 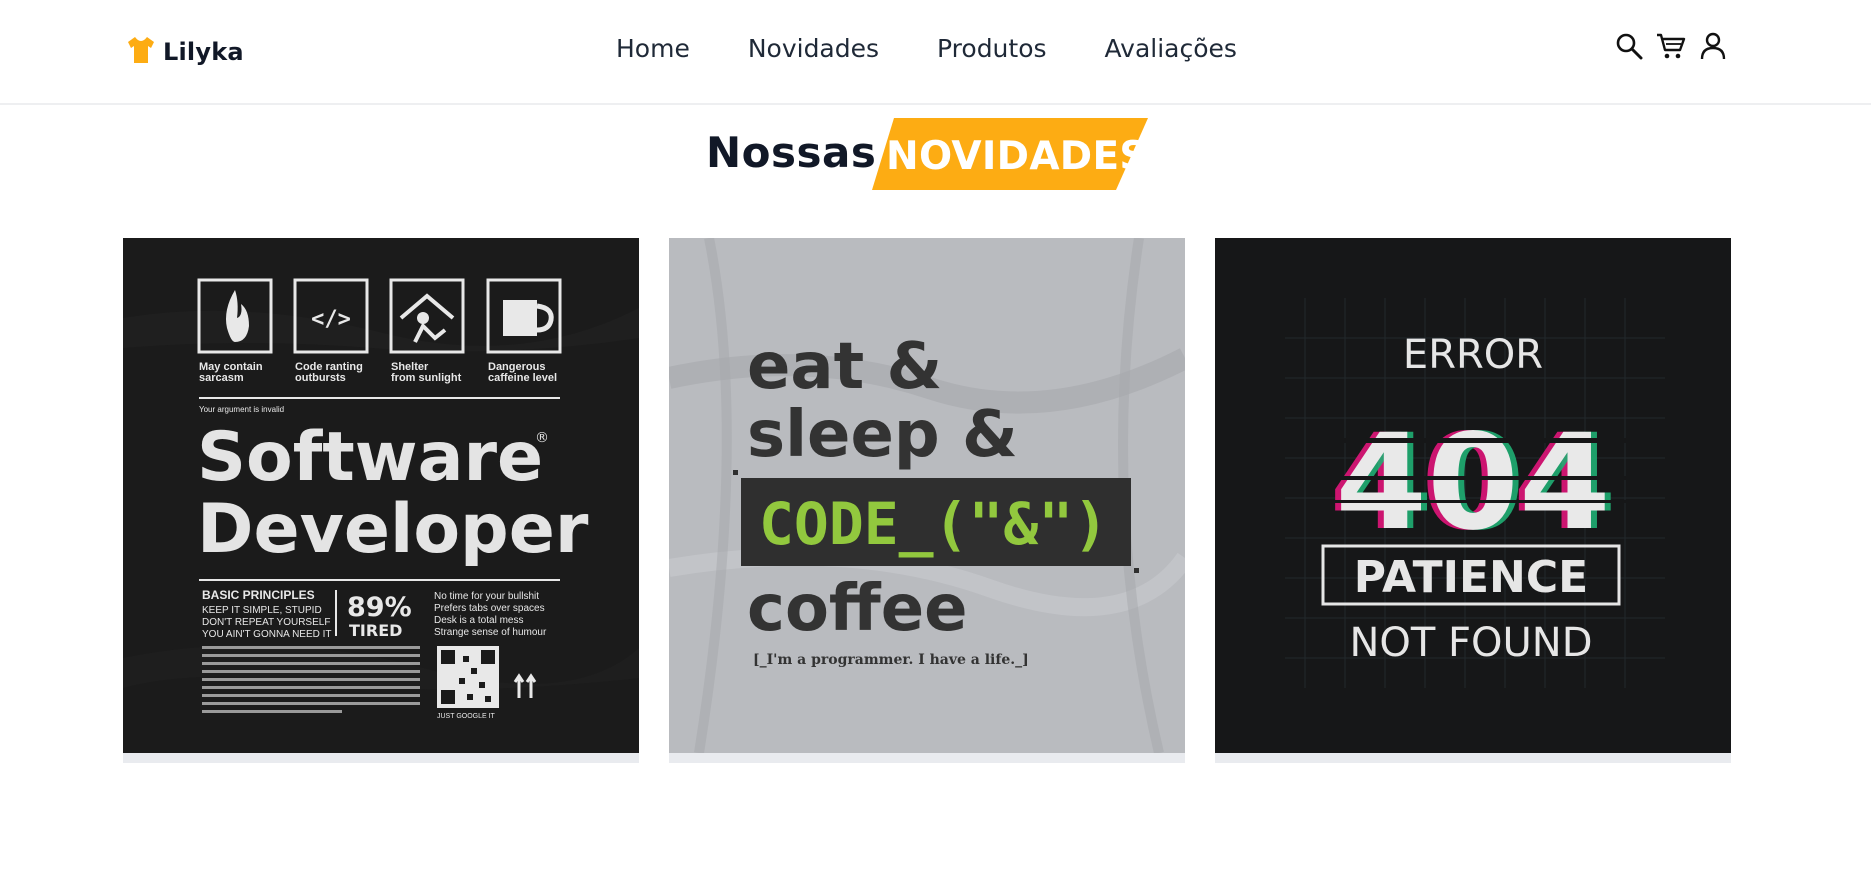 I want to click on header-actions, so click(x=1671, y=46).